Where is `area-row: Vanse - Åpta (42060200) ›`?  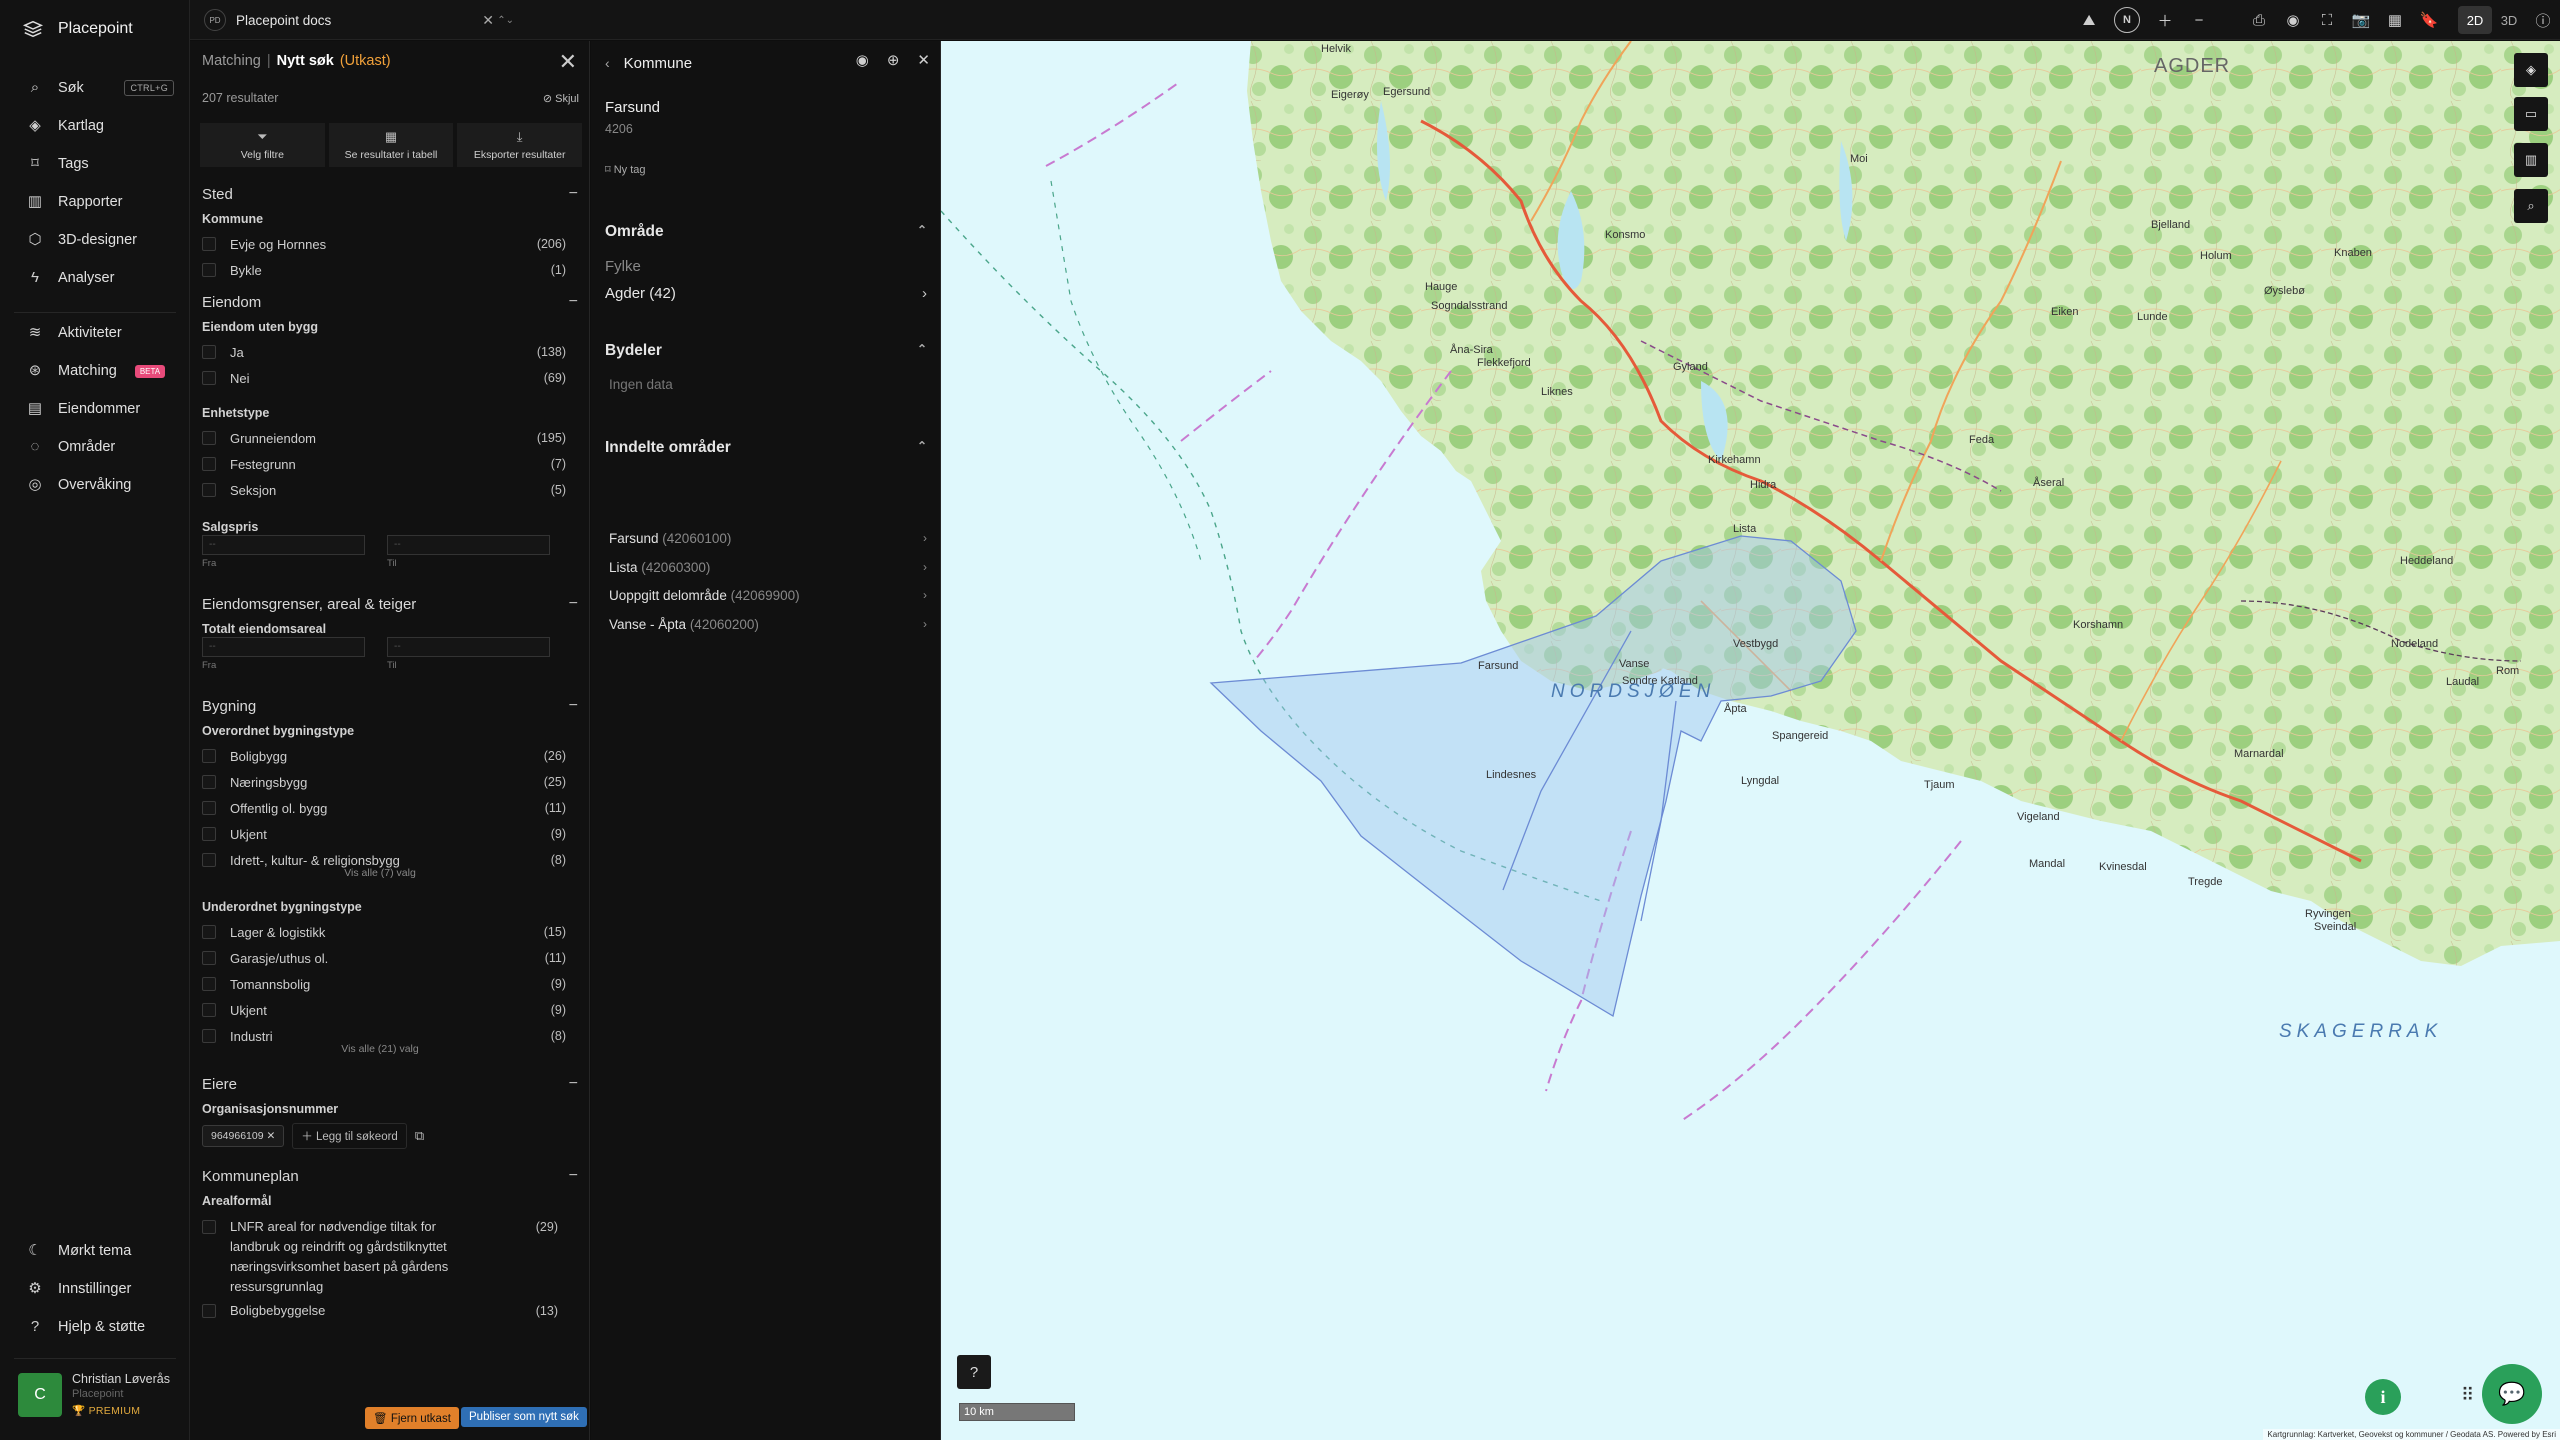
area-row: Vanse - Åpta (42060200) › is located at coordinates (768, 624).